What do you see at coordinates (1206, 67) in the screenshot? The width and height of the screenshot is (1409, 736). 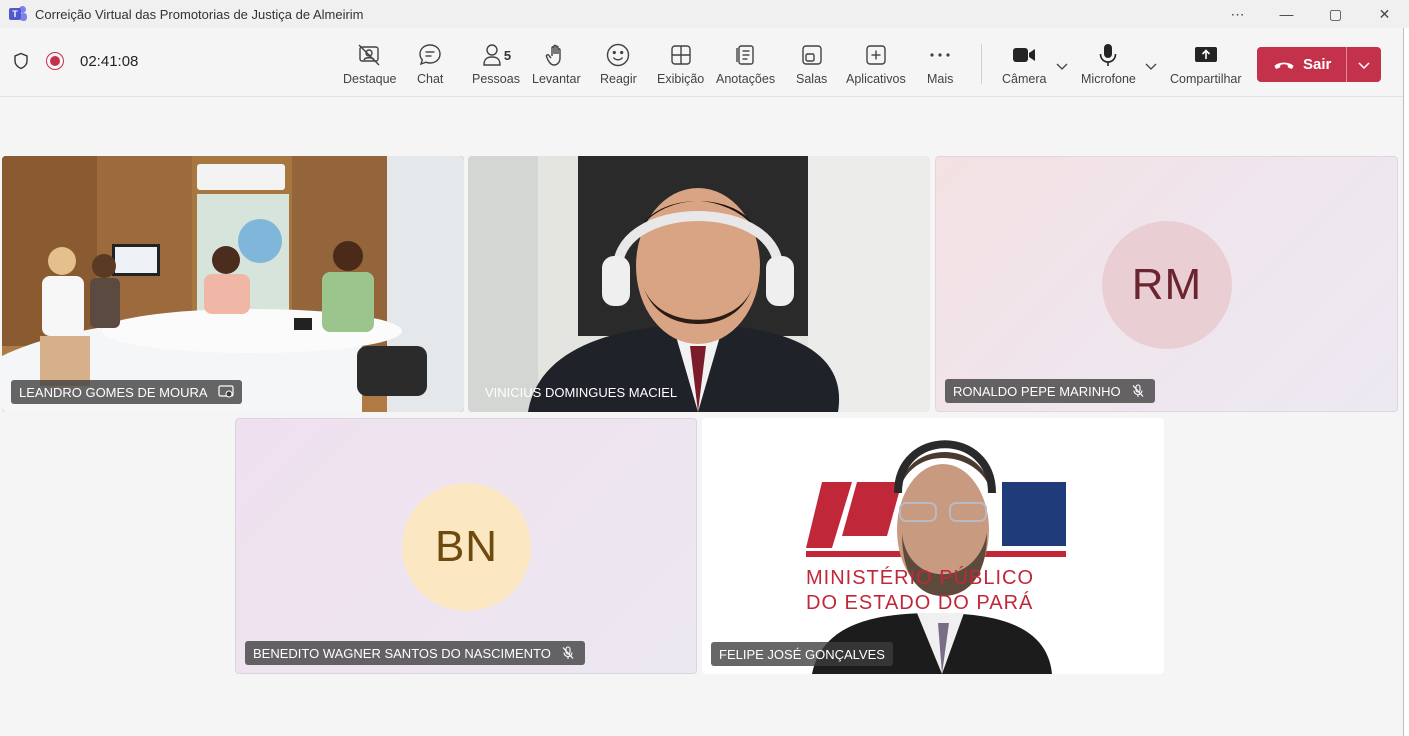 I see `share-button: Compartilhar` at bounding box center [1206, 67].